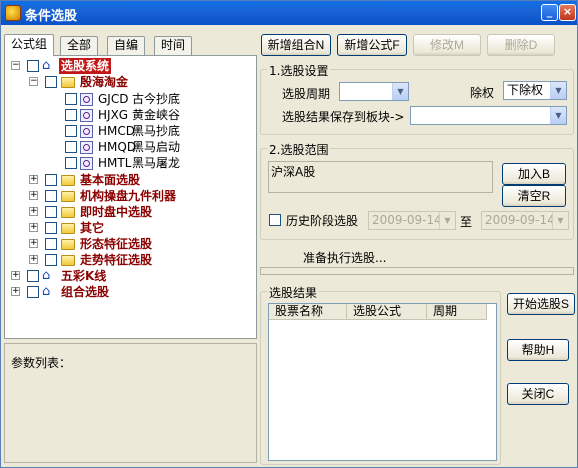  I want to click on column-header: 股票名称, so click(308, 312).